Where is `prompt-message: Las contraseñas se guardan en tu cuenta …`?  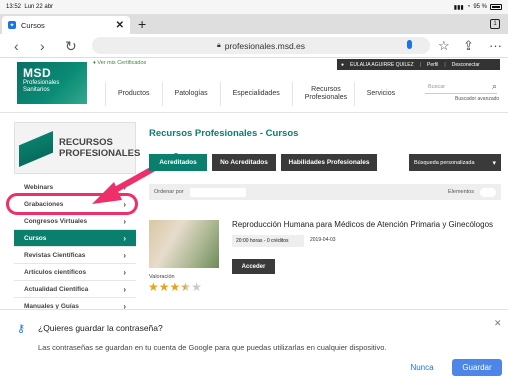 prompt-message: Las contraseñas se guardan en tu cuenta … is located at coordinates (212, 347).